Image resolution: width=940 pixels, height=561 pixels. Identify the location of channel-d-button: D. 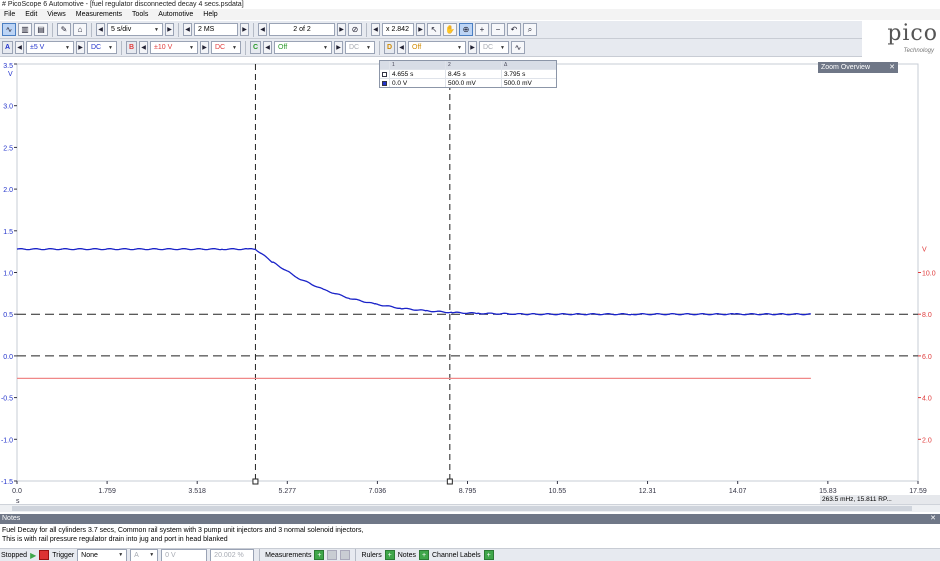
(389, 47).